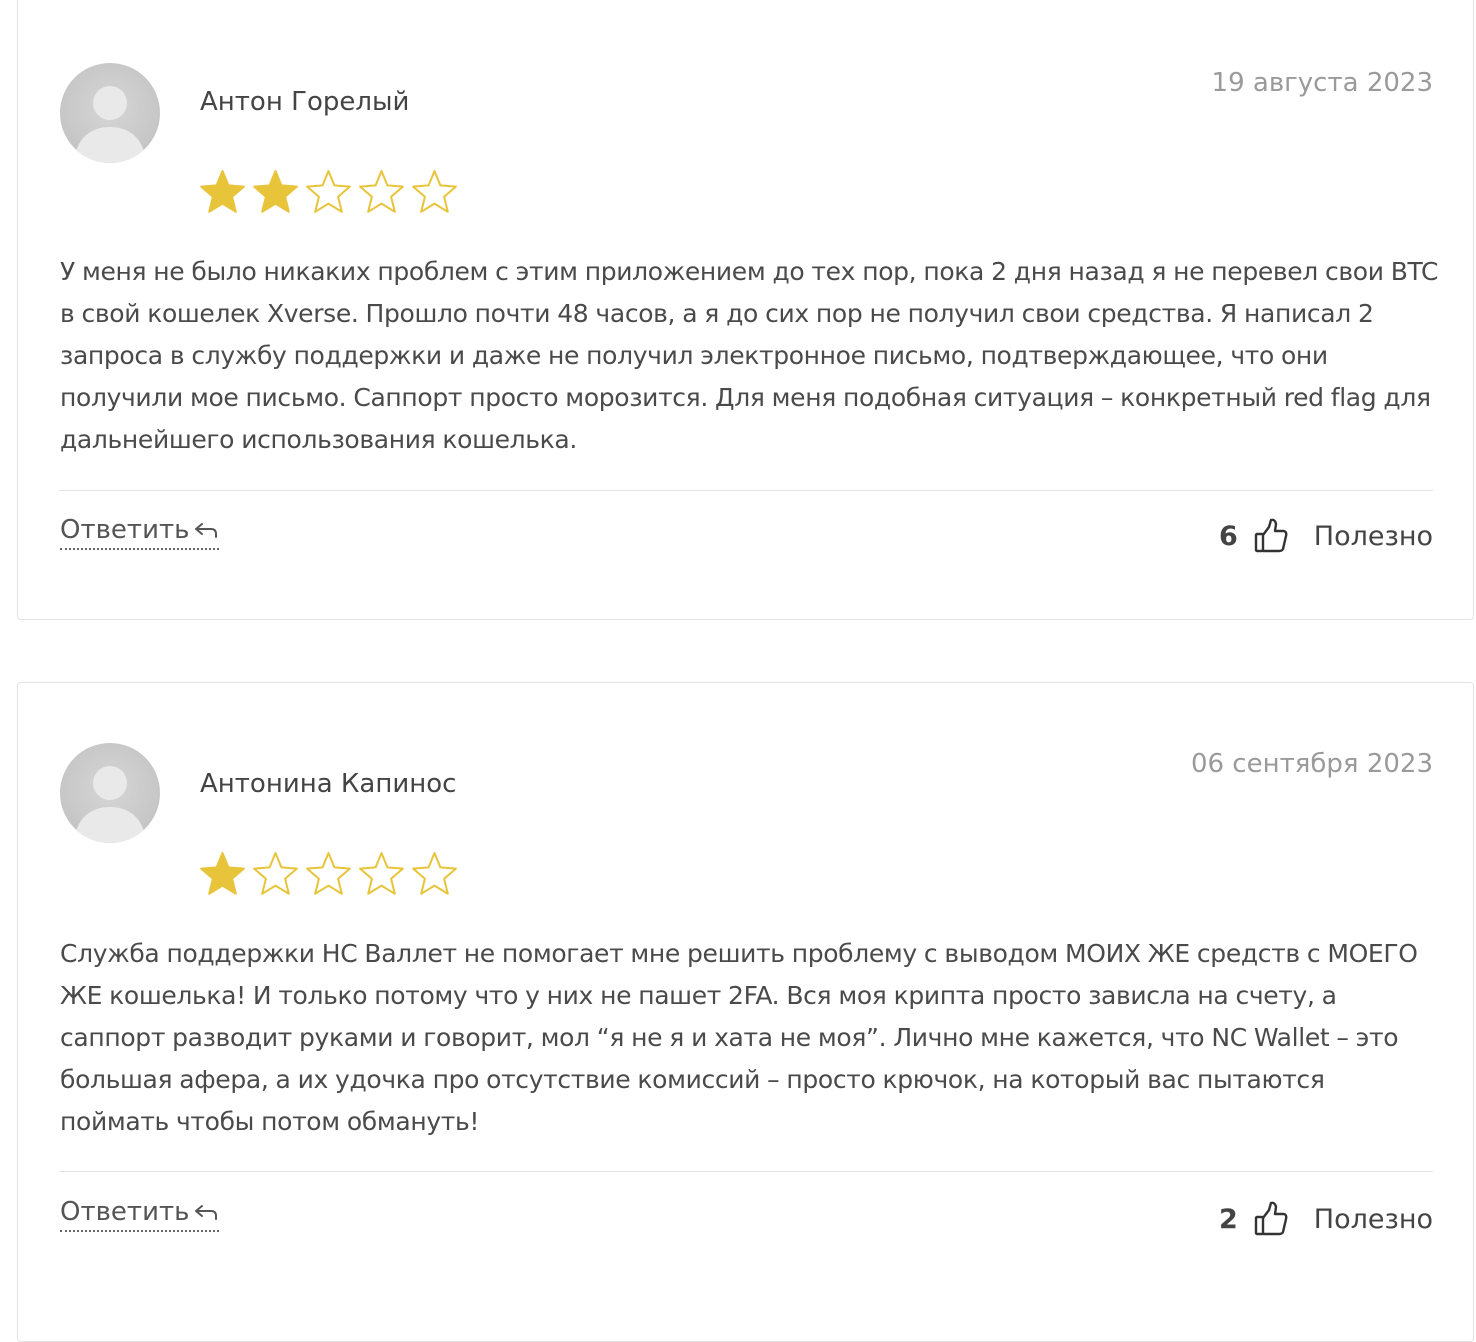  Describe the element at coordinates (305, 102) in the screenshot. I see `author-name: Антон Горелый` at that location.